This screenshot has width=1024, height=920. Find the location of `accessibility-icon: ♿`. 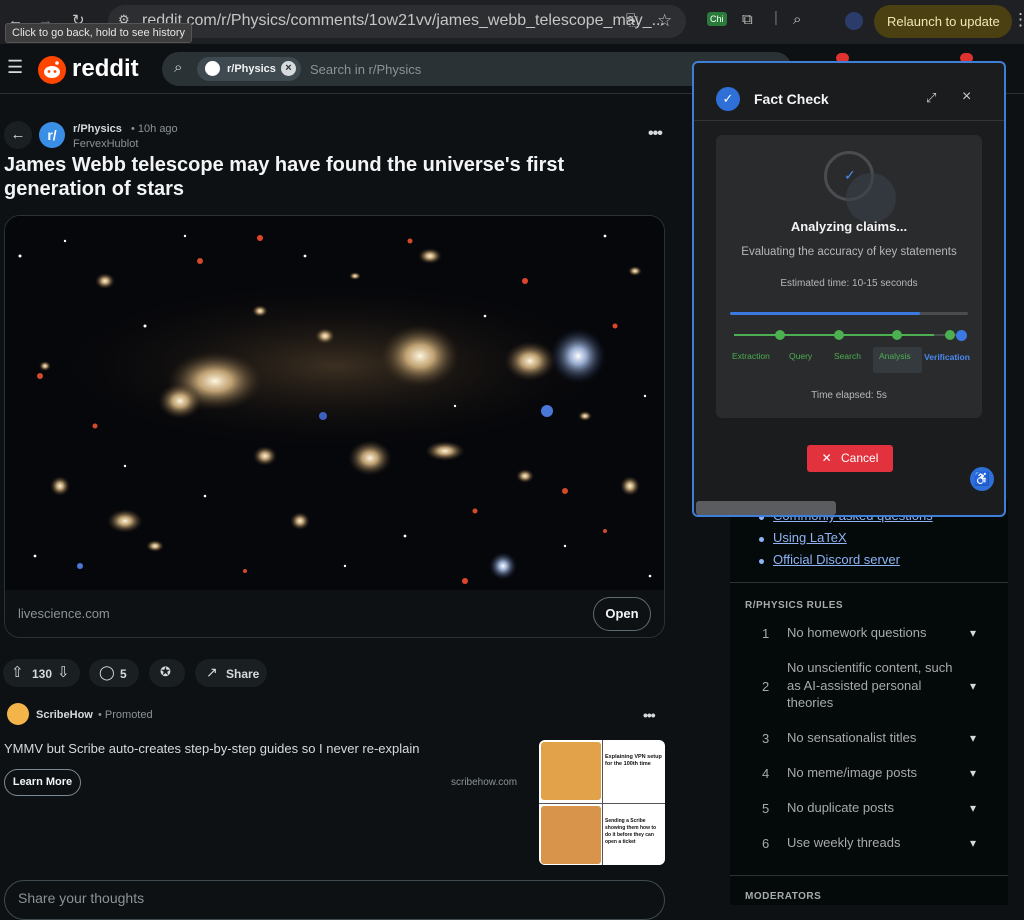

accessibility-icon: ♿ is located at coordinates (982, 479).